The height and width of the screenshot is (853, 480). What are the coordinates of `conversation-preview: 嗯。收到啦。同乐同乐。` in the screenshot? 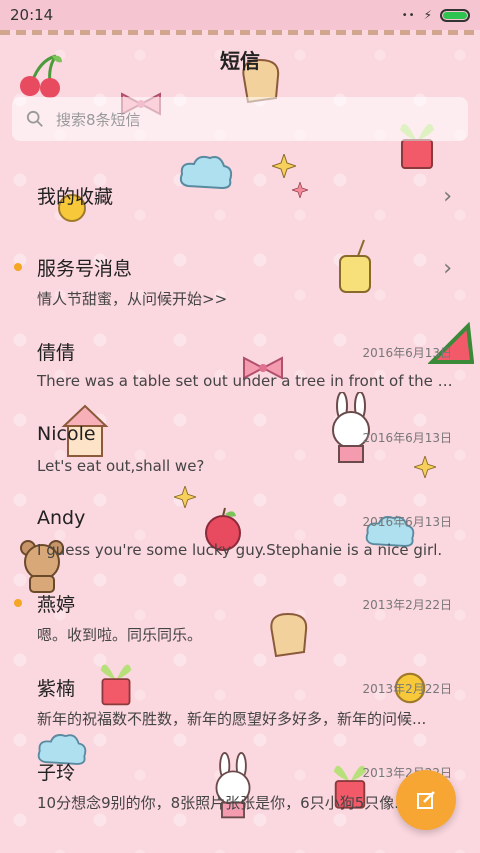 It's located at (120, 635).